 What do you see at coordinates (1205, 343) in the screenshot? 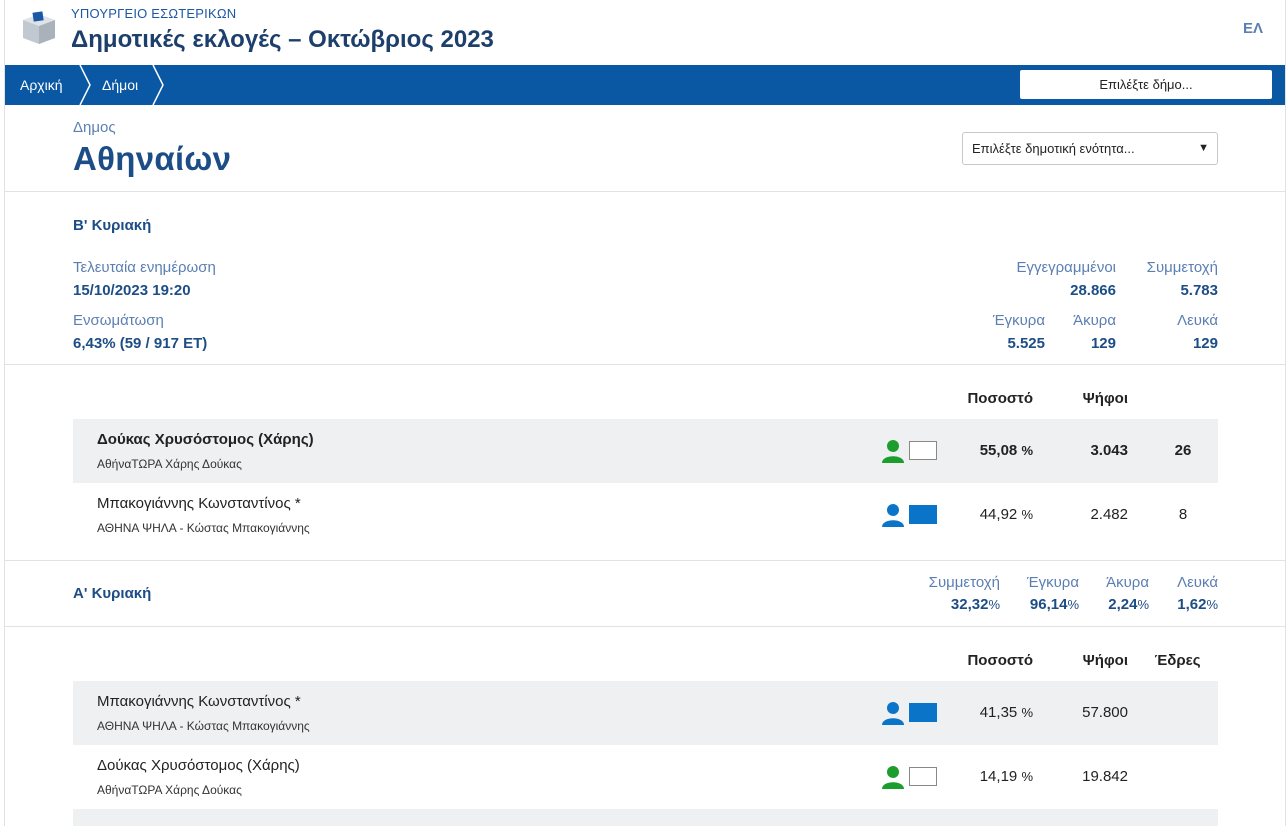
I see `blank-value: 129` at bounding box center [1205, 343].